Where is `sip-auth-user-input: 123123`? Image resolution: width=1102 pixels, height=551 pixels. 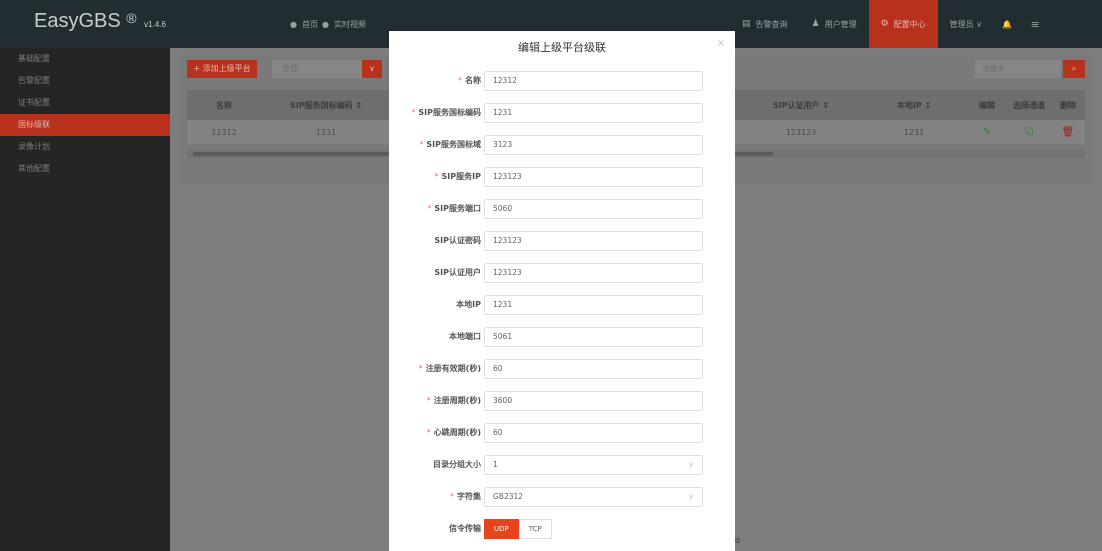
sip-auth-user-input: 123123 is located at coordinates (593, 273).